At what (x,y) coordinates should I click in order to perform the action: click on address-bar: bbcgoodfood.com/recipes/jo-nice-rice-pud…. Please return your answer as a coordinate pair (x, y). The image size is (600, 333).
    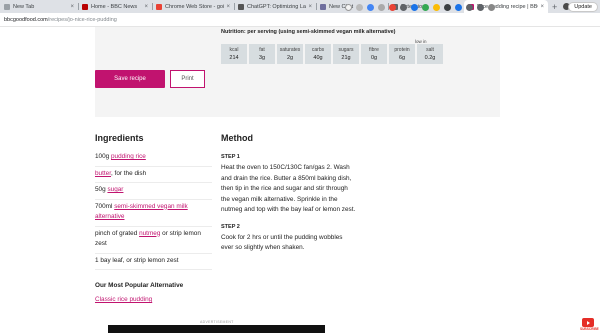
    Looking at the image, I should click on (300, 20).